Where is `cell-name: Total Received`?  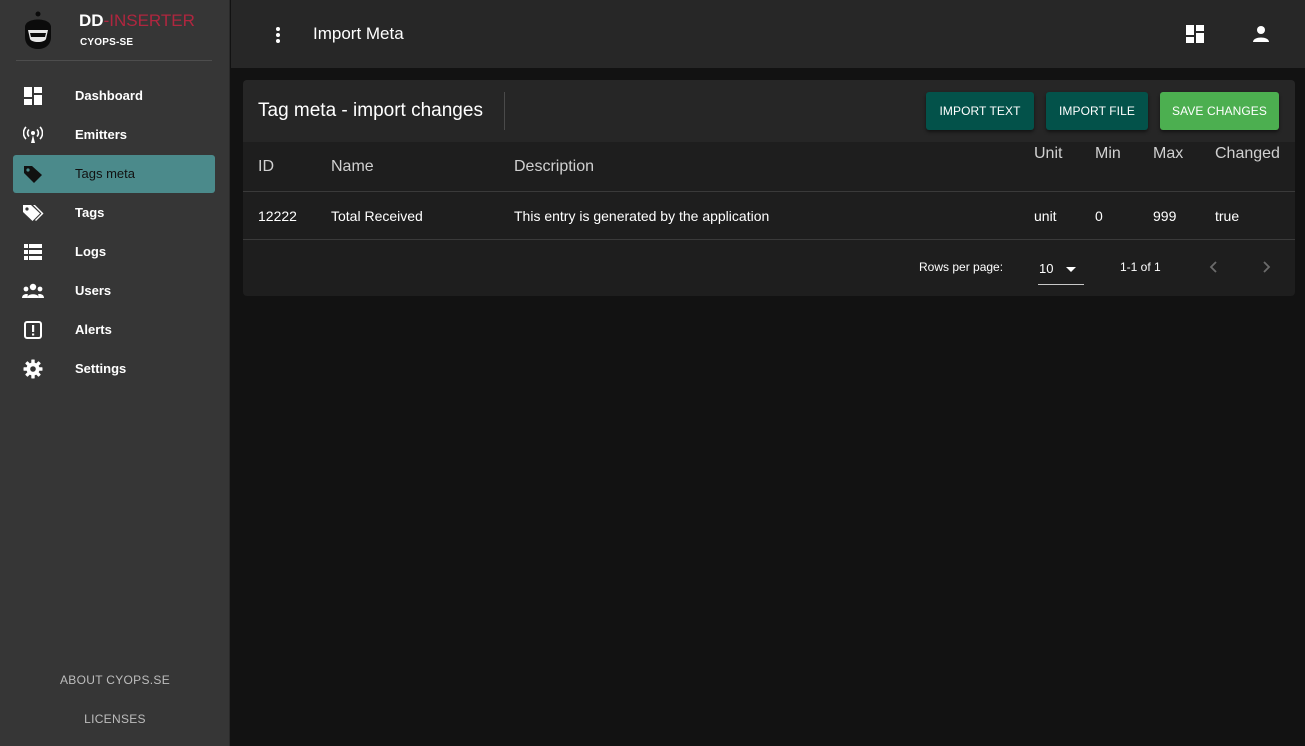
cell-name: Total Received is located at coordinates (377, 216).